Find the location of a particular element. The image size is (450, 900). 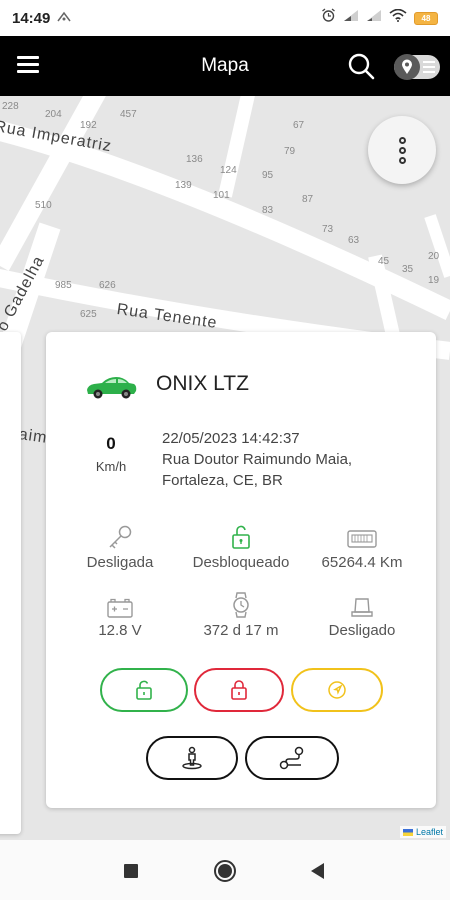

street-view-button is located at coordinates (192, 758).